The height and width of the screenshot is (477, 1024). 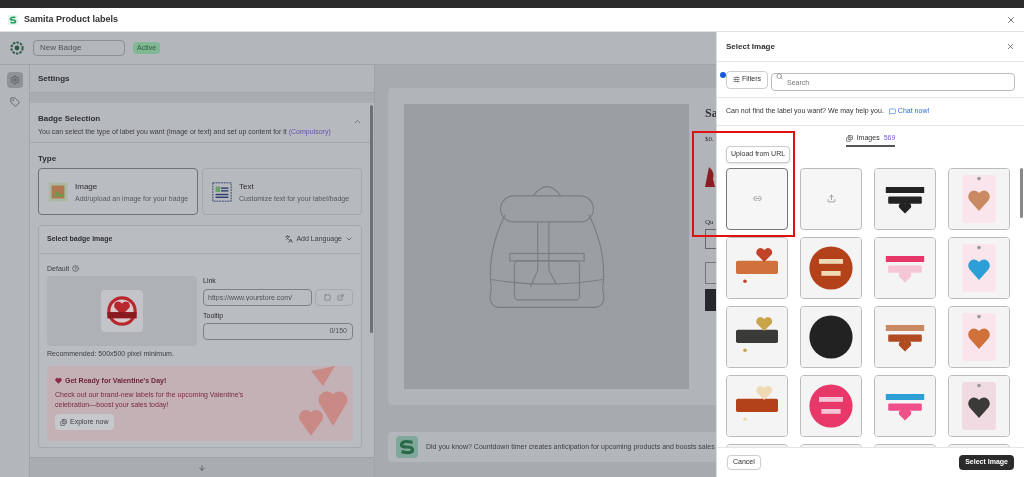 I want to click on translate-icon, so click(x=289, y=239).